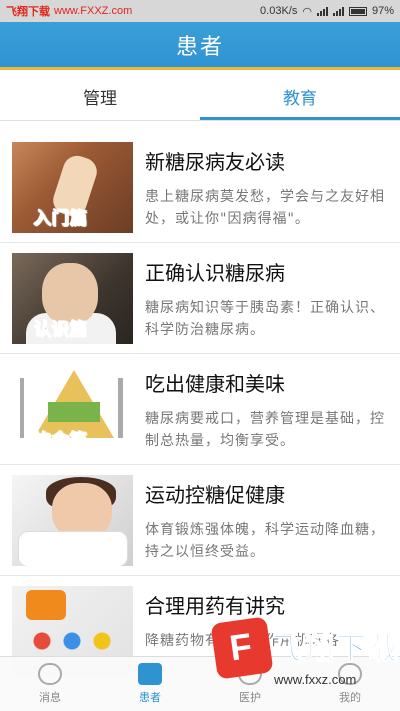 The image size is (400, 711). I want to click on pills-icon, so click(72, 641).